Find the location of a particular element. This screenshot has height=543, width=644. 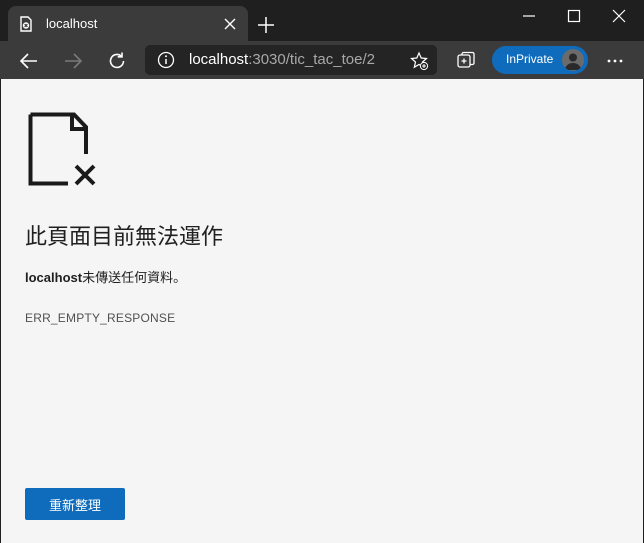

error-description: localhost未傳送任何資料。 is located at coordinates (105, 276).